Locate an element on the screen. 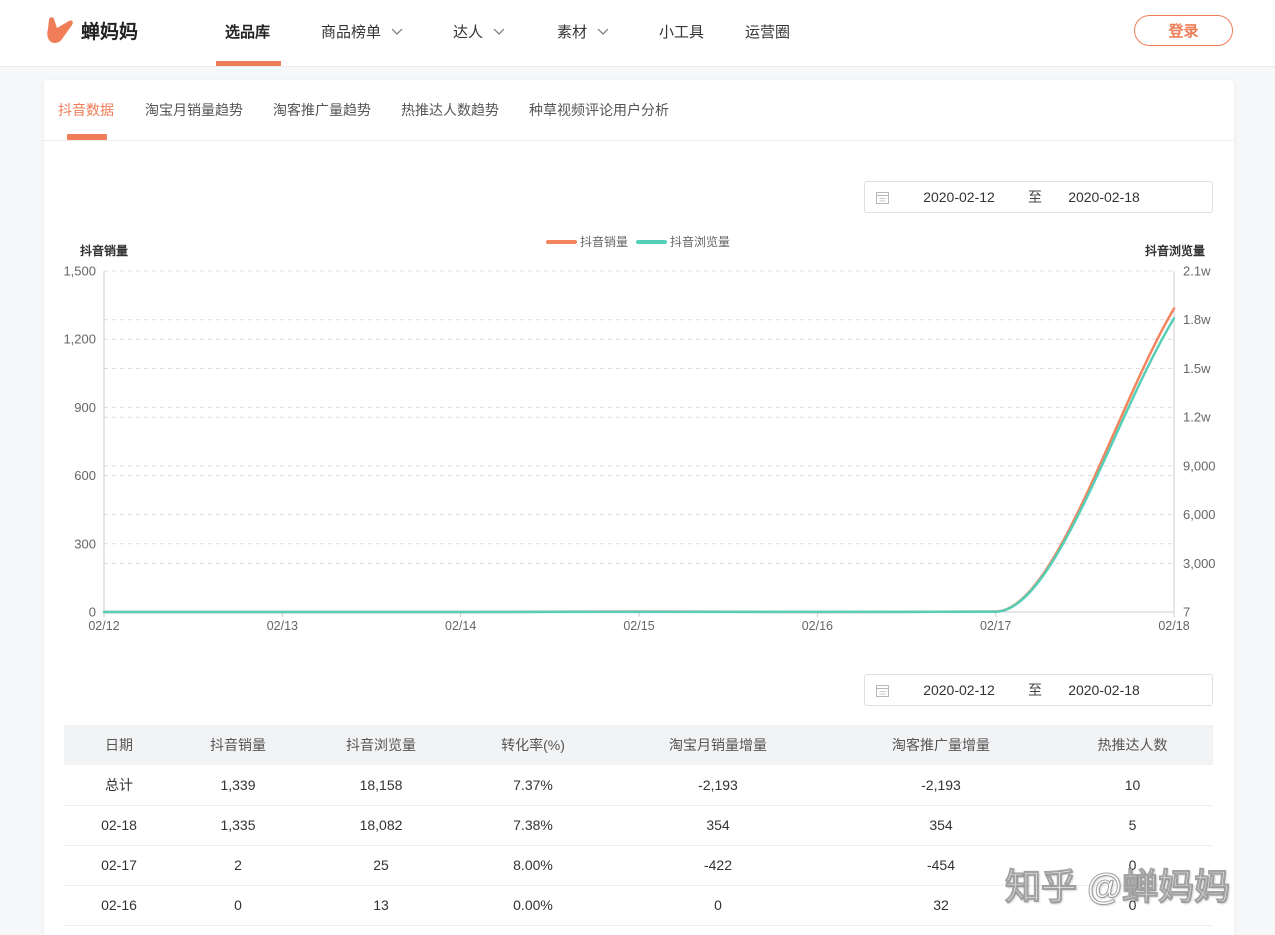 The width and height of the screenshot is (1275, 935). right-axis-tick-label: 1.8w is located at coordinates (1197, 319).